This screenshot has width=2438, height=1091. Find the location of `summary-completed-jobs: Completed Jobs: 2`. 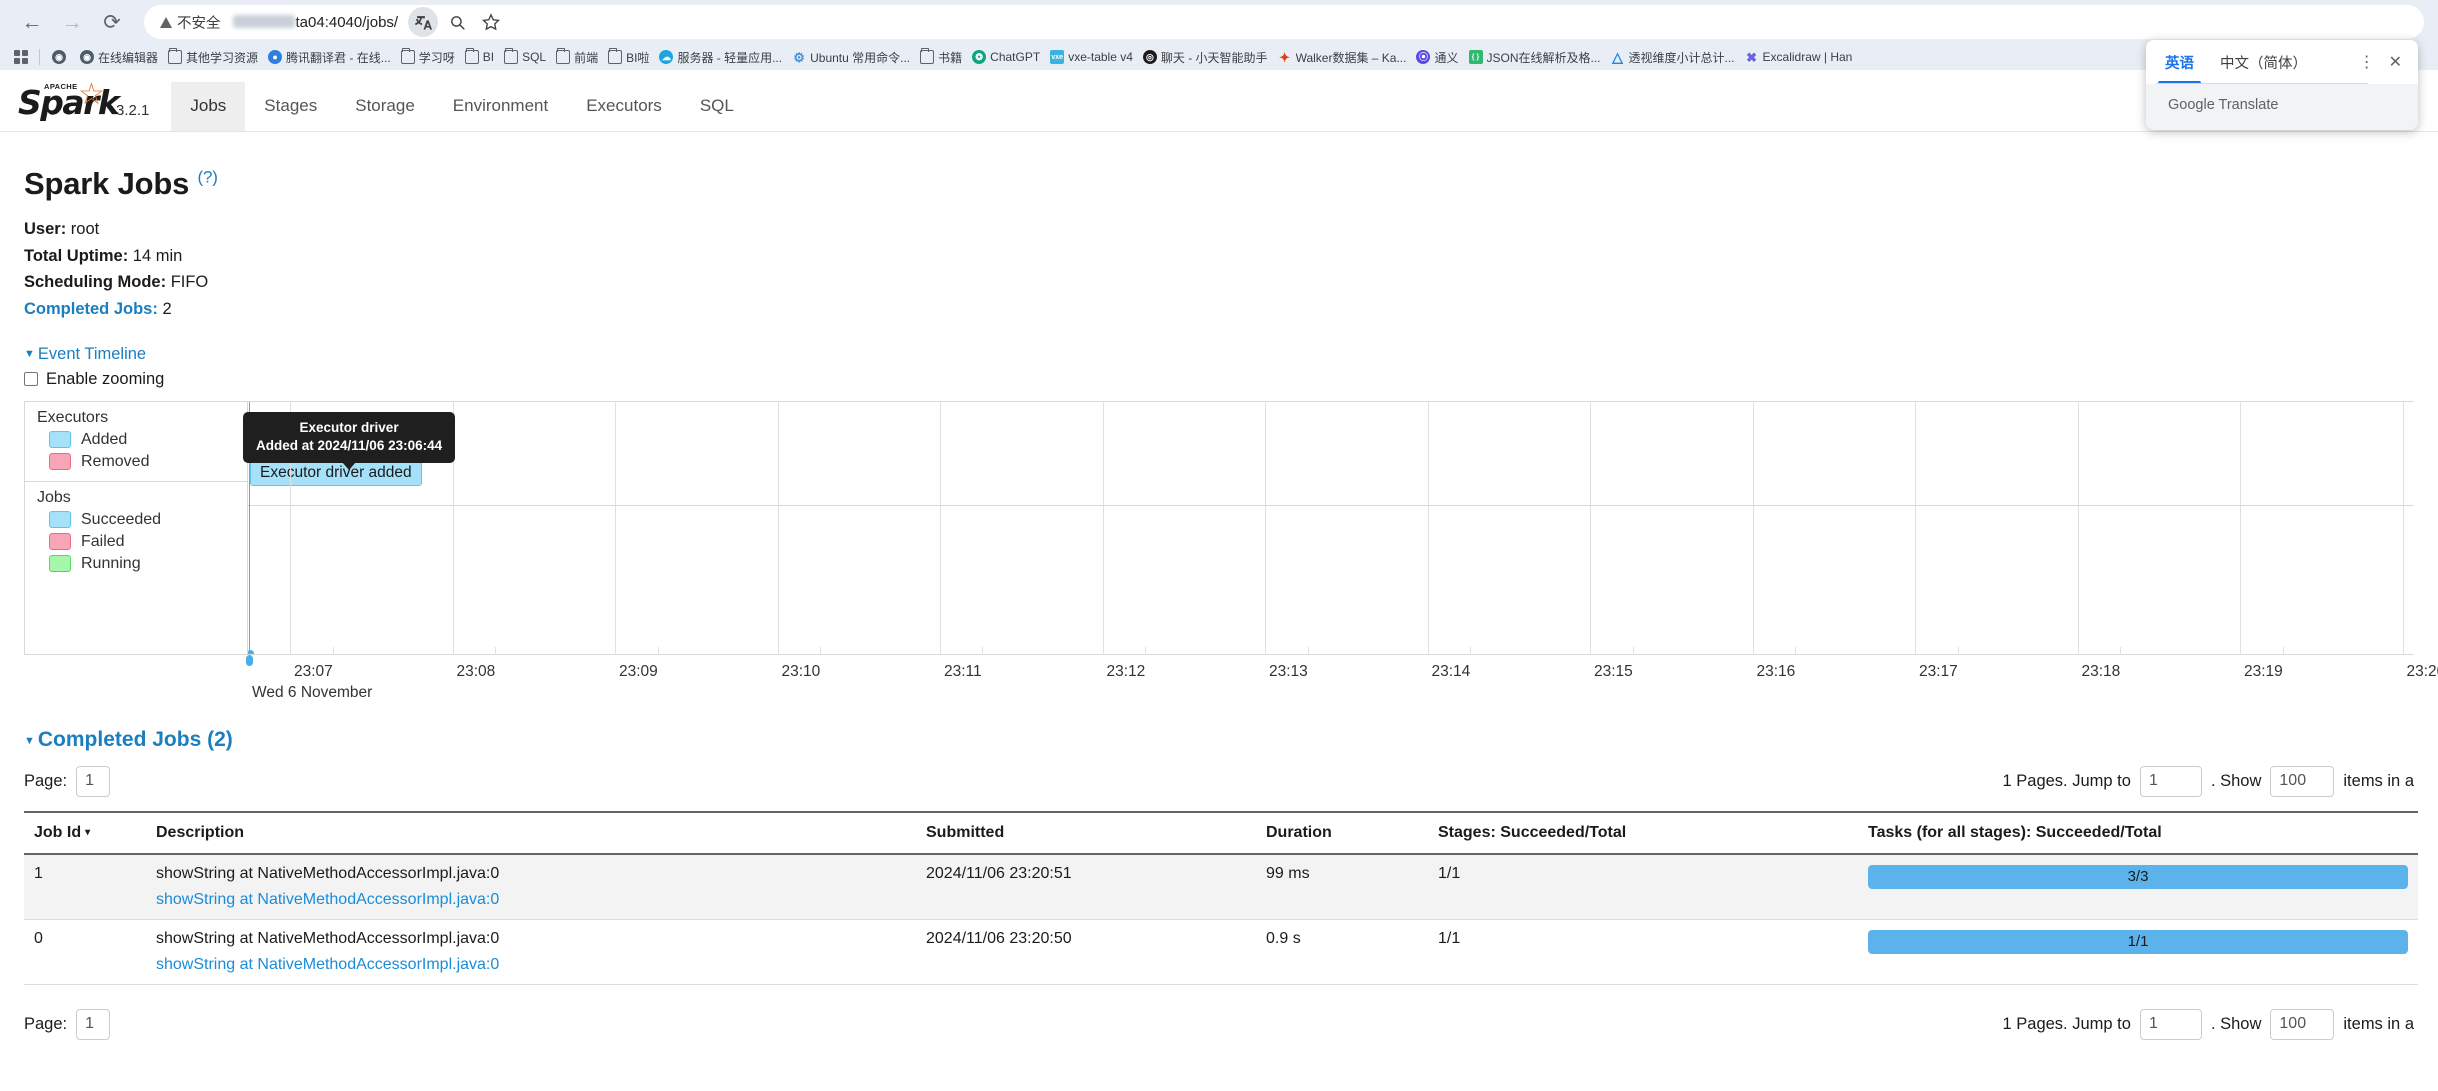

summary-completed-jobs: Completed Jobs: 2 is located at coordinates (1219, 309).